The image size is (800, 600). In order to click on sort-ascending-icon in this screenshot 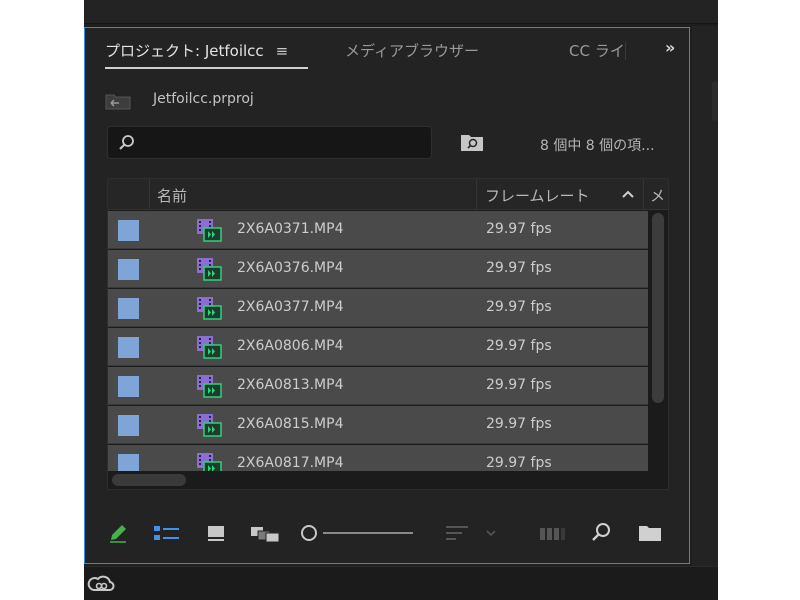, I will do `click(628, 195)`.